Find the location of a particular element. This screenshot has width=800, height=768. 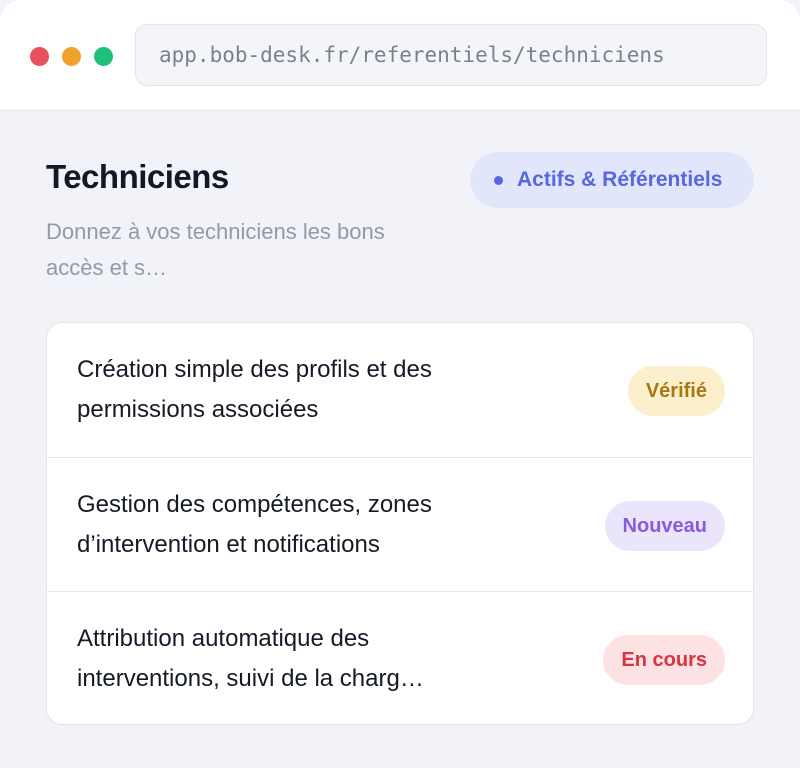

category-badge: Actifs & Référentiels is located at coordinates (612, 180).